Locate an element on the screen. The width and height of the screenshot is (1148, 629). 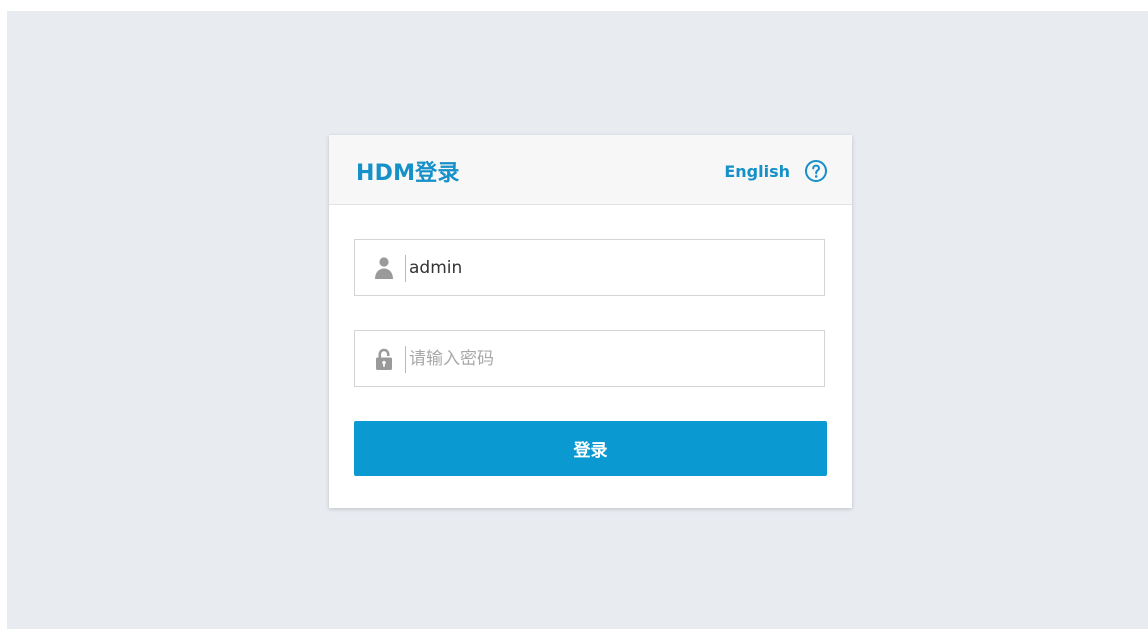
header-actions: English is located at coordinates (776, 171).